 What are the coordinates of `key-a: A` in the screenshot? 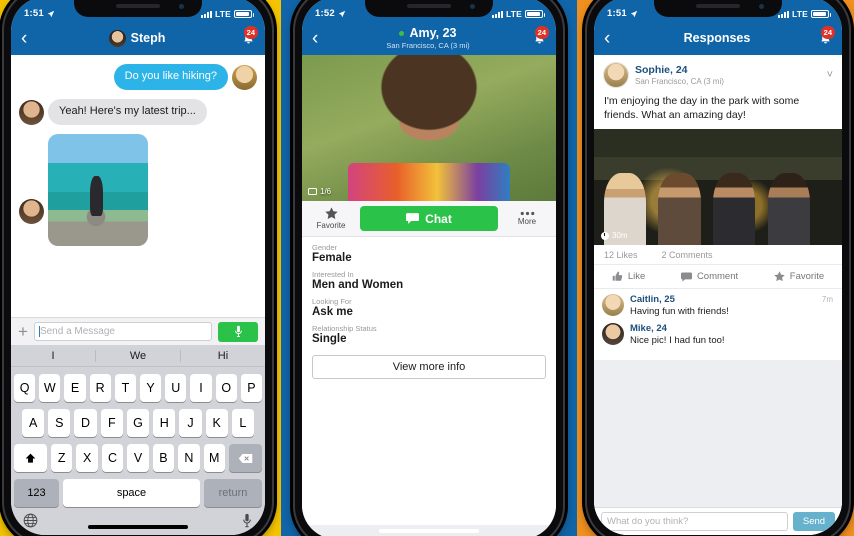 It's located at (33, 423).